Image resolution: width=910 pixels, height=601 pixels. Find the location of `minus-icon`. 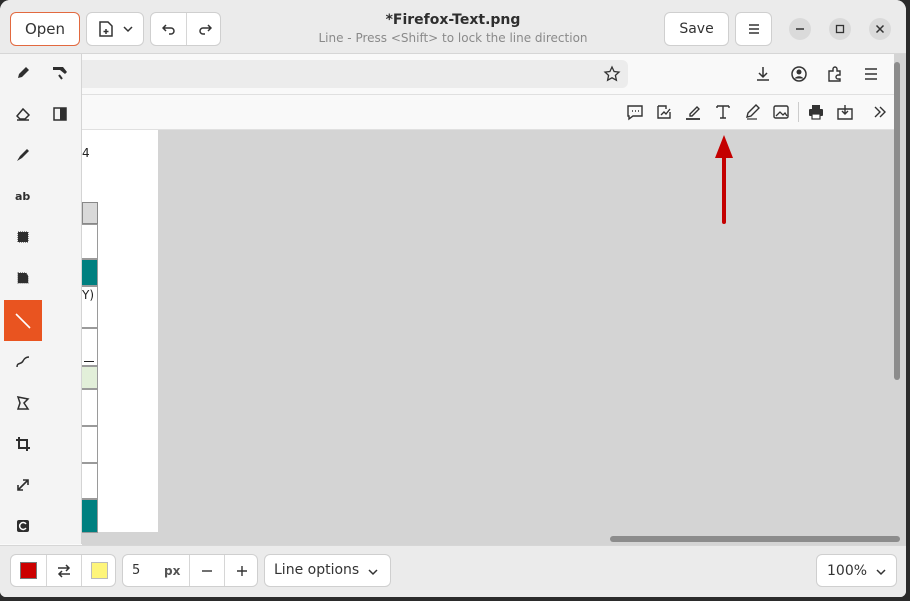

minus-icon is located at coordinates (207, 570).